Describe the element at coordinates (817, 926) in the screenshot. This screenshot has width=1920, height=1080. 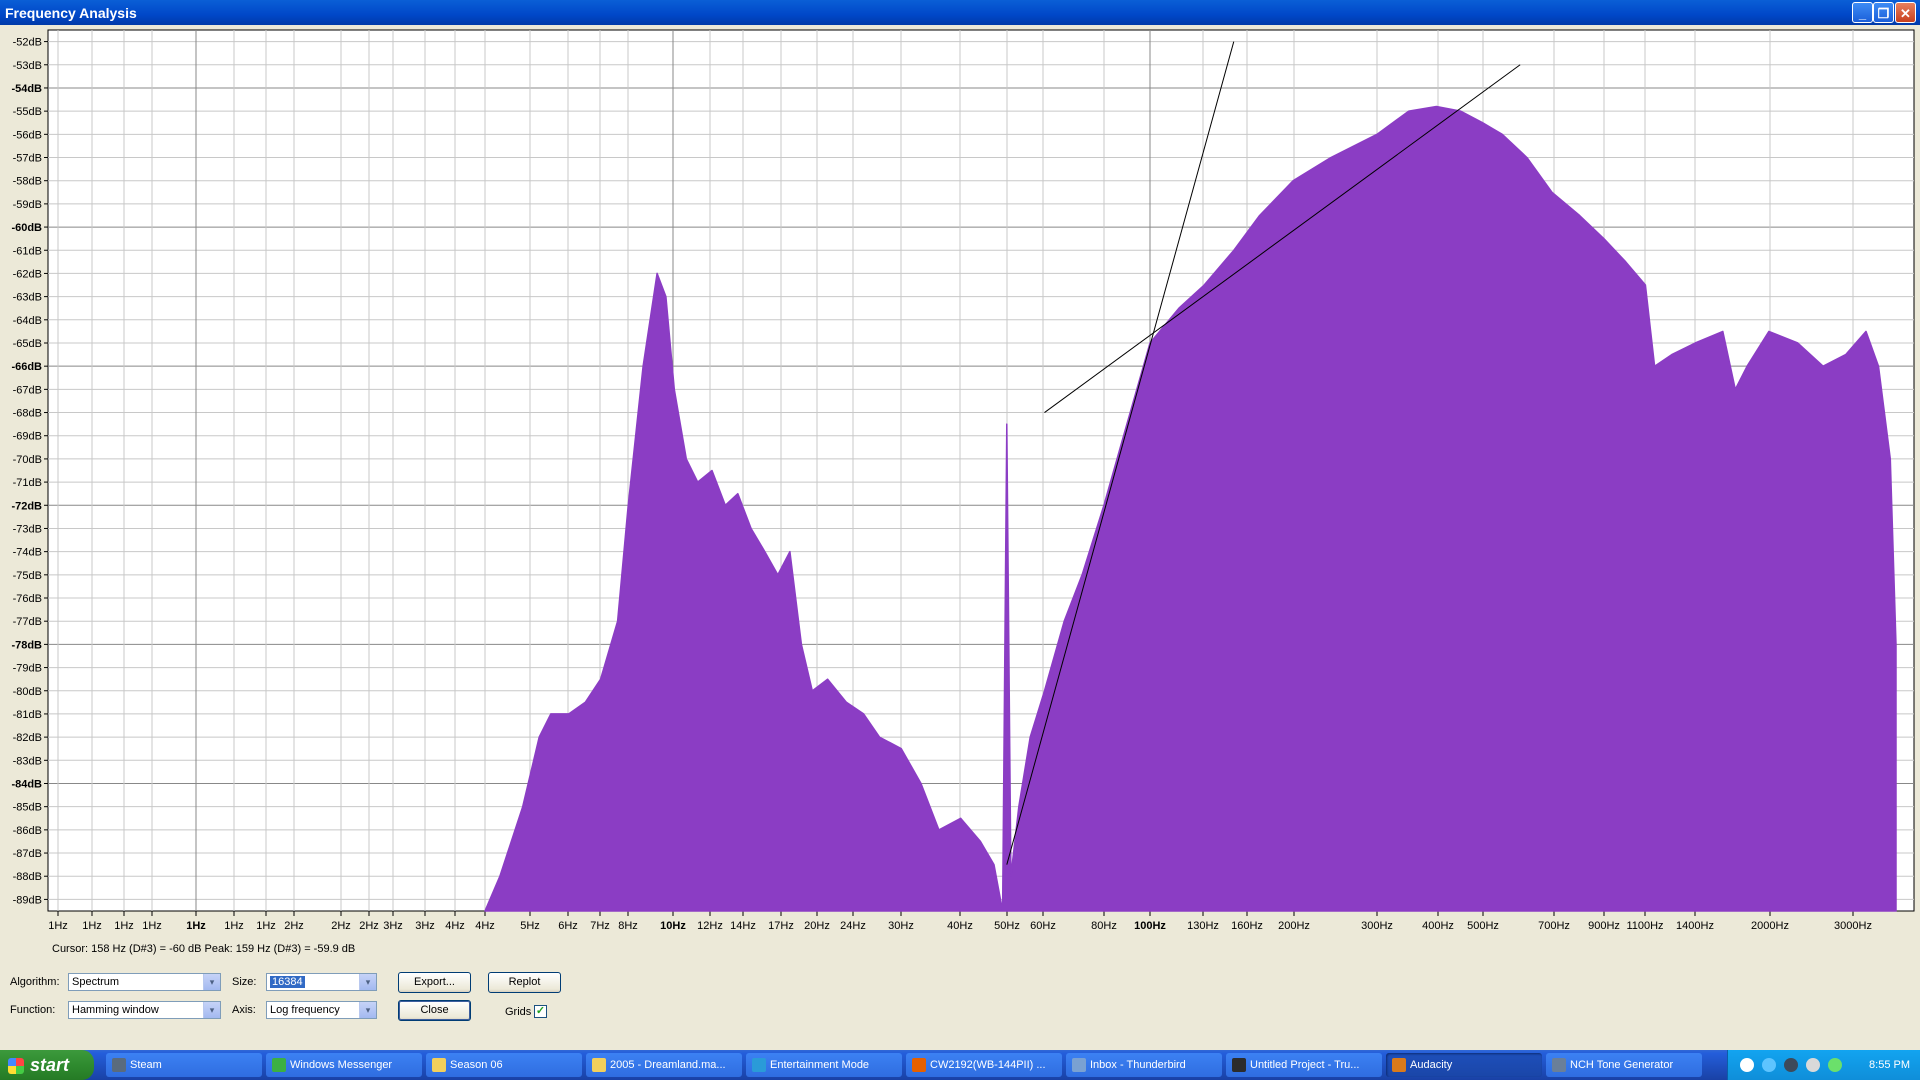
I see `x-tick-label: 20Hz` at that location.